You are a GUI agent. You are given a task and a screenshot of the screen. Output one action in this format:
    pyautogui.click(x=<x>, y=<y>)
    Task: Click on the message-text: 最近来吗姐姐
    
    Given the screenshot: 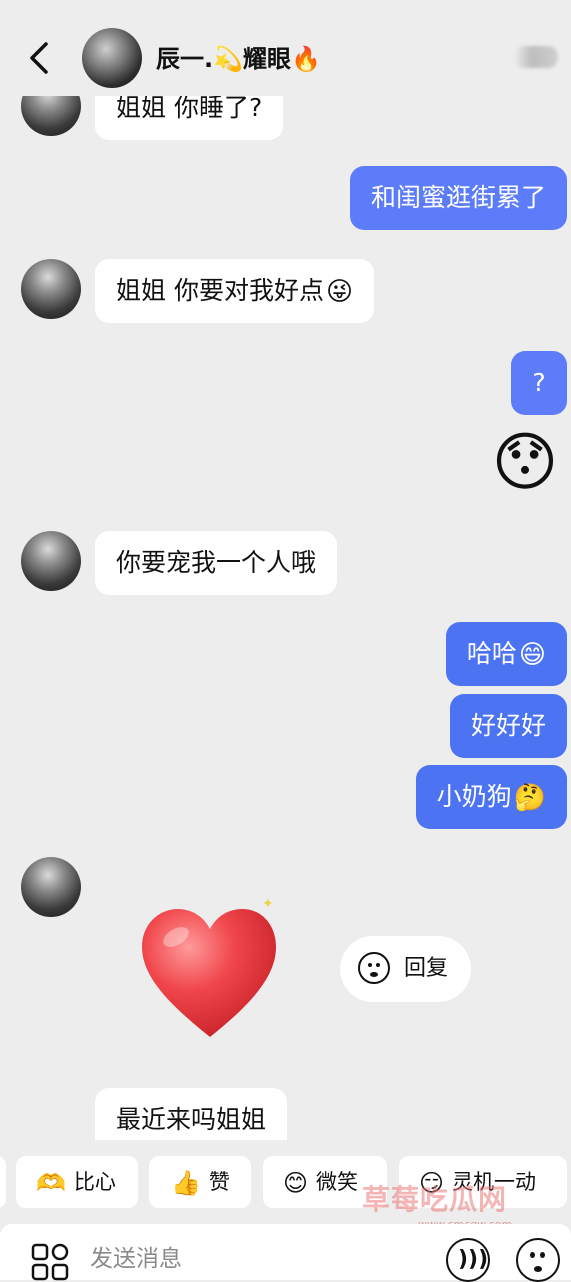 What is the action you would take?
    pyautogui.click(x=191, y=1119)
    